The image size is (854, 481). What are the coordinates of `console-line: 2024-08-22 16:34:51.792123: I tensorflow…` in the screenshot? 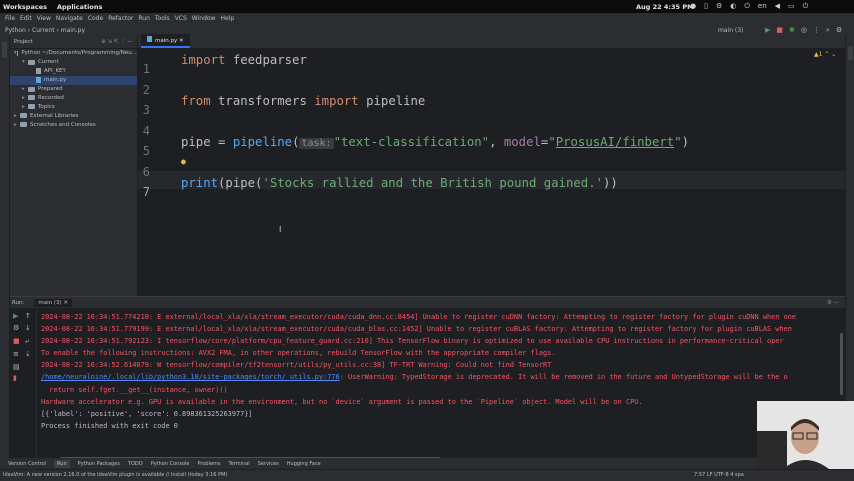 It's located at (412, 341).